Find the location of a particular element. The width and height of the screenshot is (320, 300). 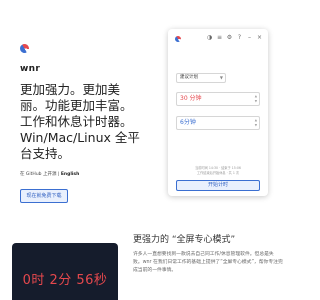

english-link: English is located at coordinates (70, 174).